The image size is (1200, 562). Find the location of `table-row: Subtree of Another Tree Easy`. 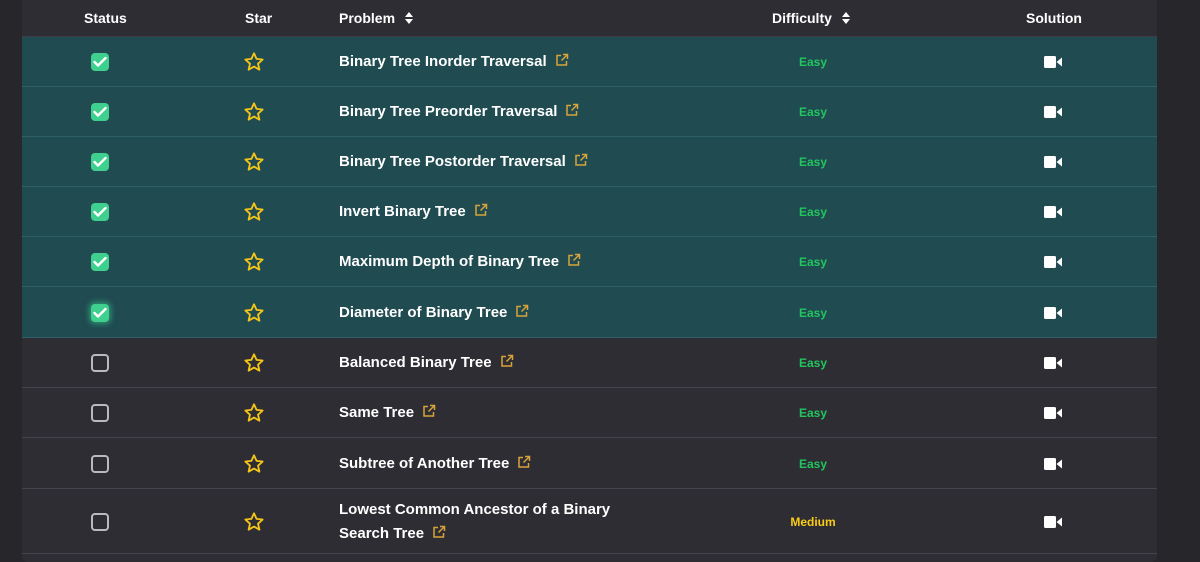

table-row: Subtree of Another Tree Easy is located at coordinates (589, 463).